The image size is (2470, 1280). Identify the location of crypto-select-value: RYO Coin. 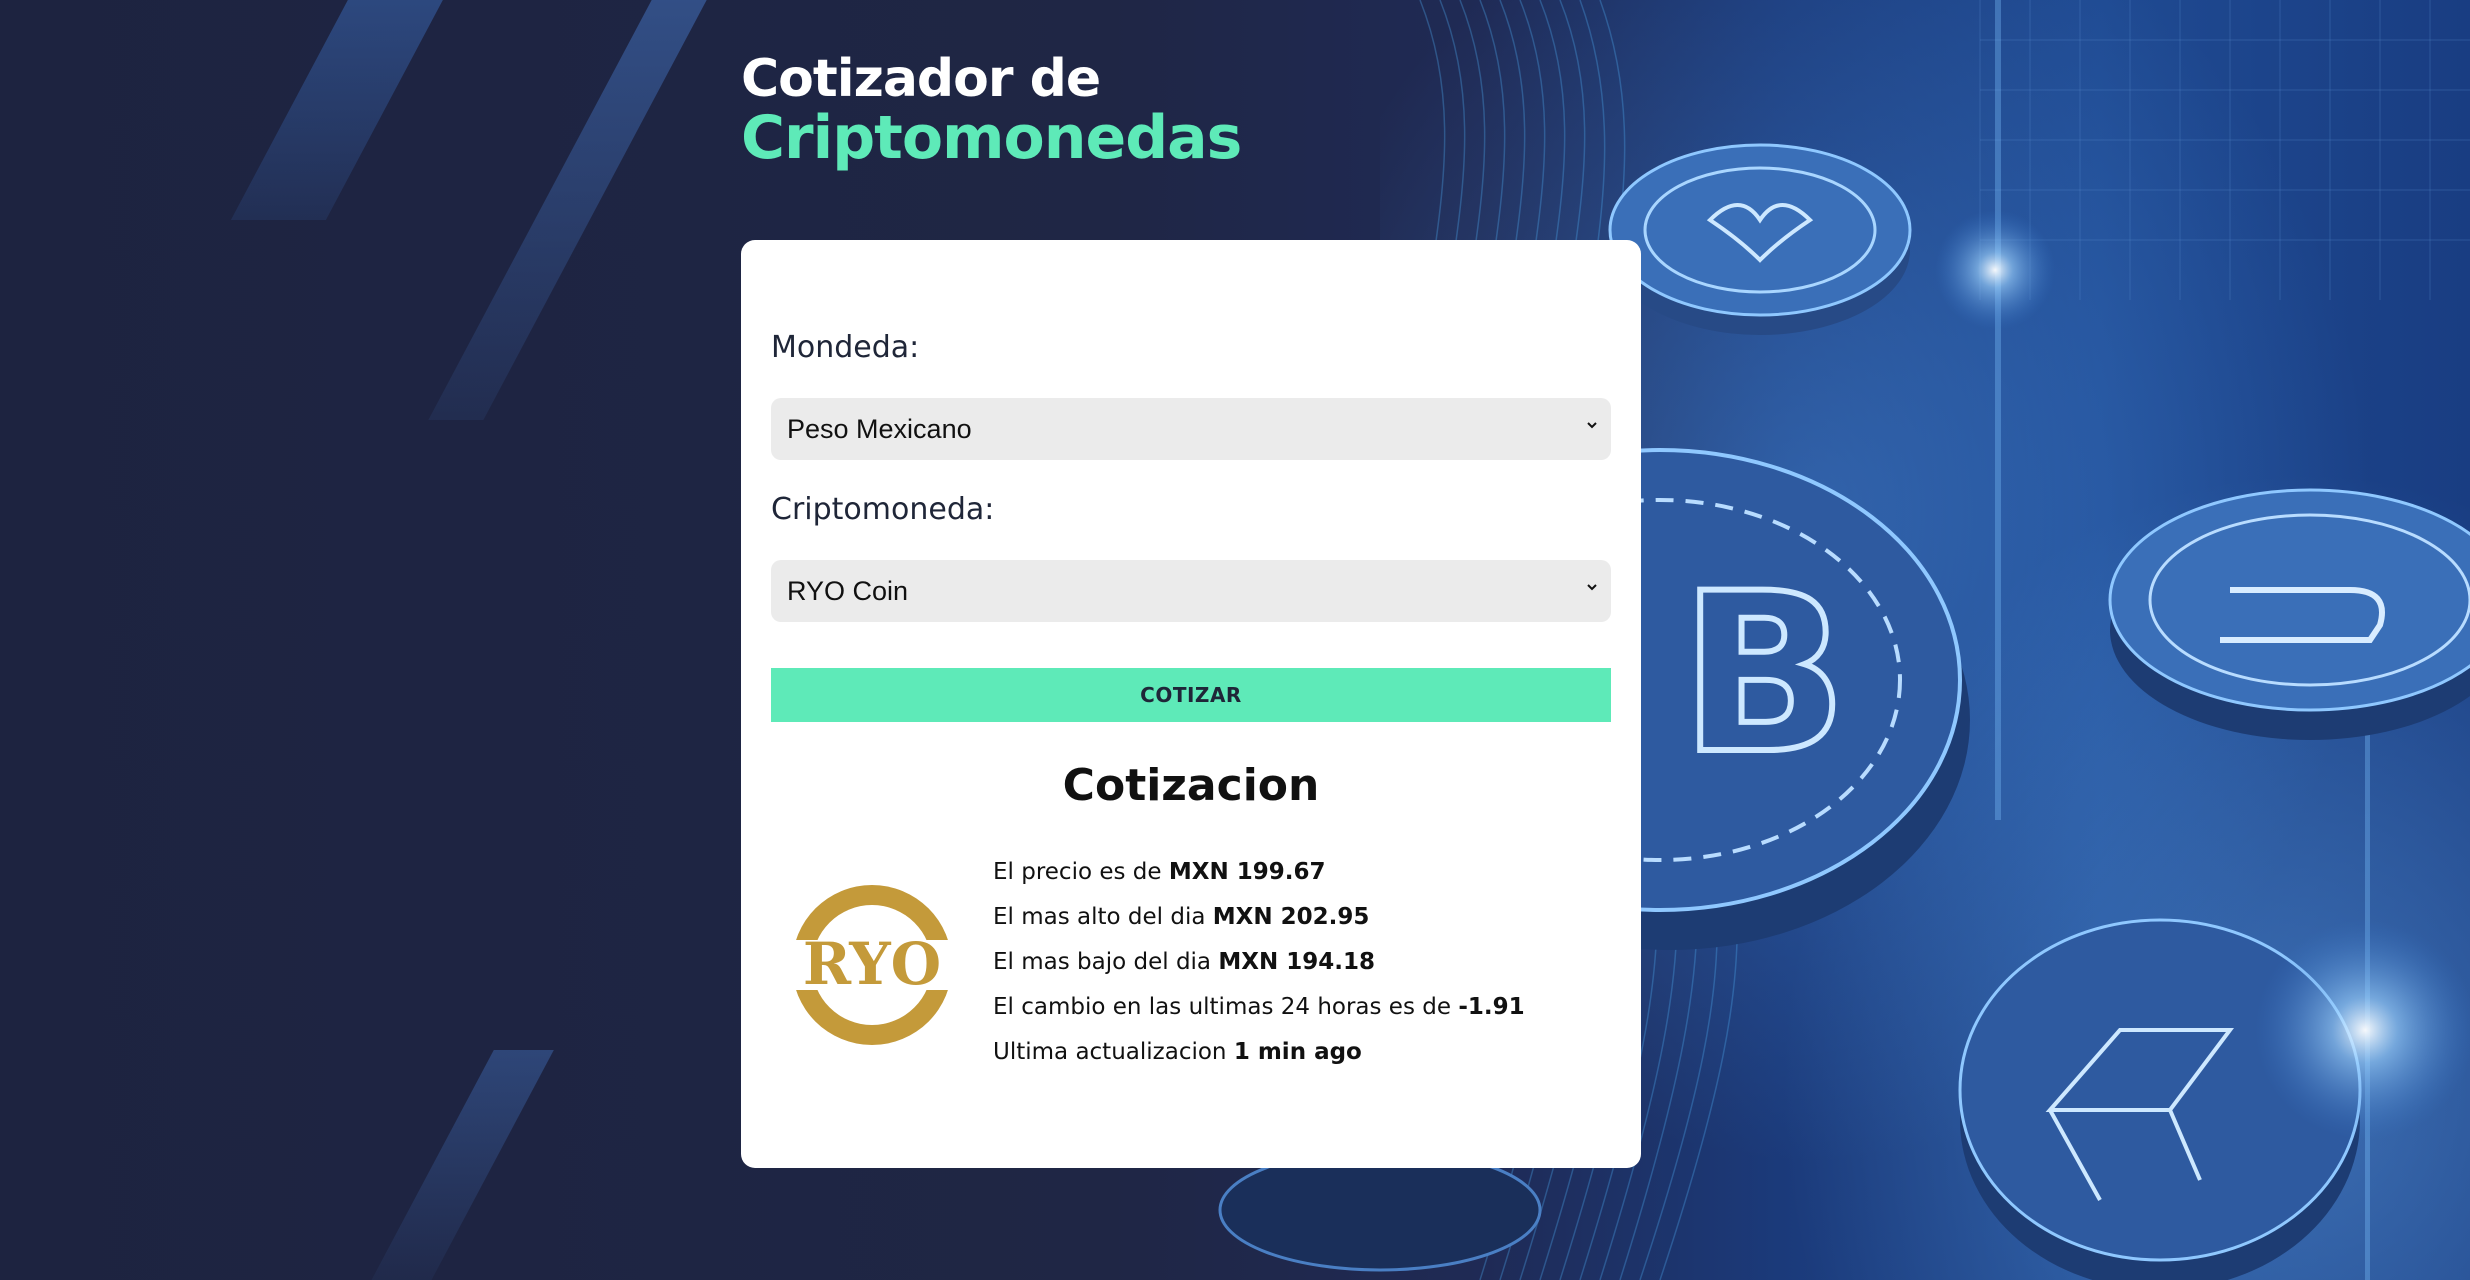
(848, 590).